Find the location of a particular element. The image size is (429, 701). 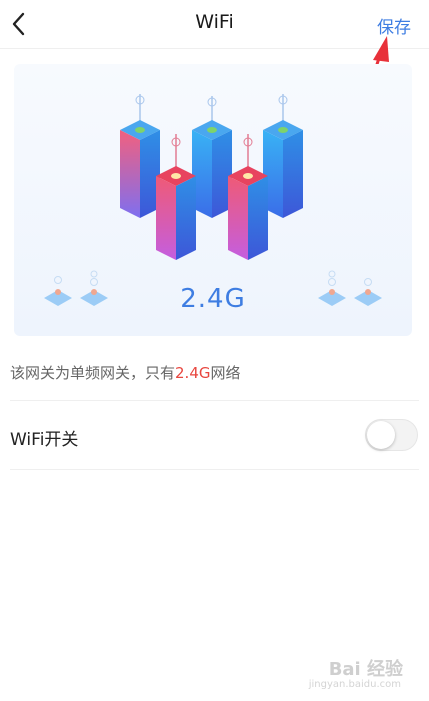

single-band-note: 该网关为单频网关，只有2.4G网络 is located at coordinates (125, 372).